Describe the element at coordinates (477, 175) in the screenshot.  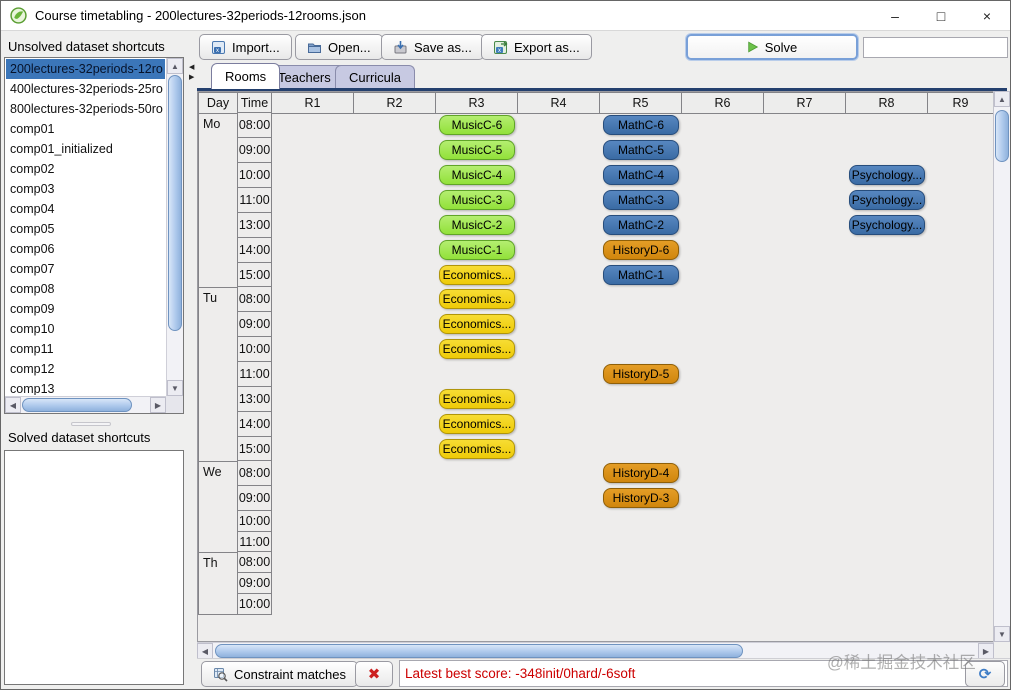
I see `lecture-chip: MusicC-4` at that location.